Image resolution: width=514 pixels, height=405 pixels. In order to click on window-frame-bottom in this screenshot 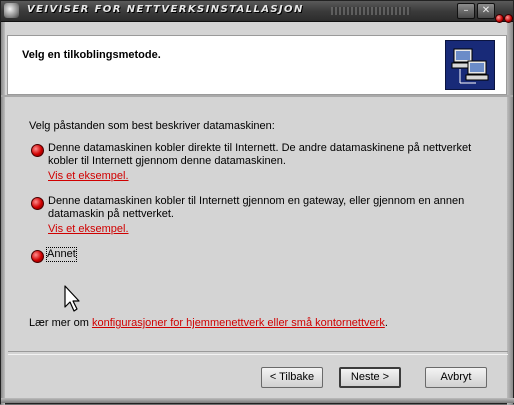, I will do `click(257, 400)`.